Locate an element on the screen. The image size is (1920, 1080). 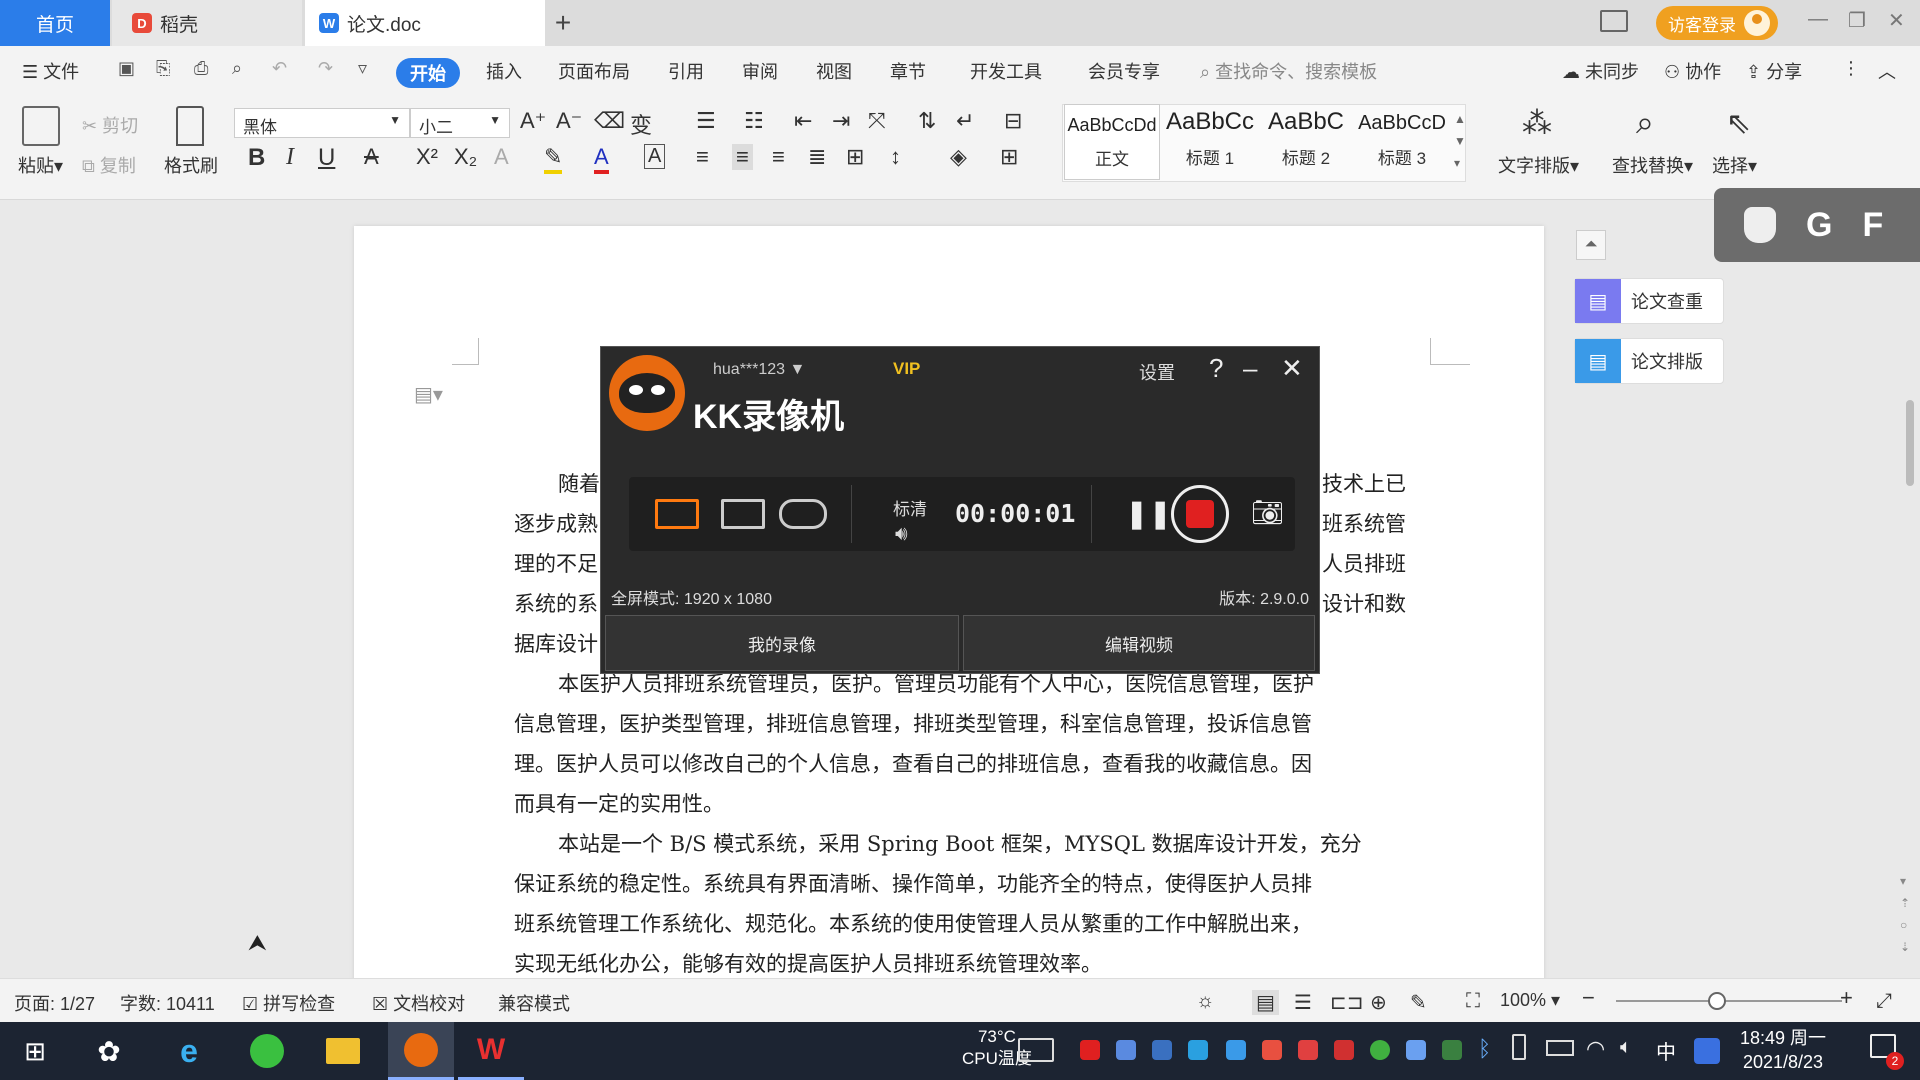
menu-chapter: 章节 is located at coordinates (908, 71).